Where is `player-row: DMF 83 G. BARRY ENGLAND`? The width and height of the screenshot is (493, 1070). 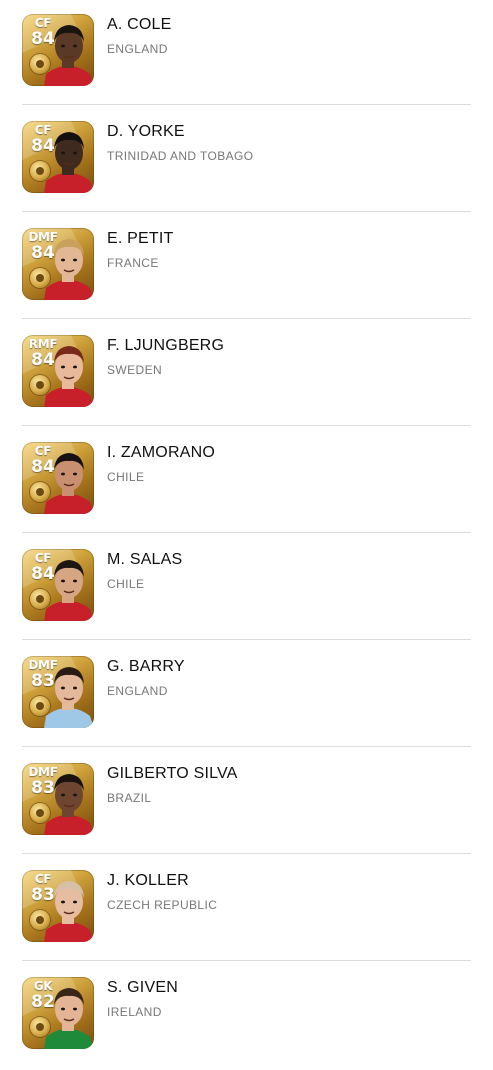
player-row: DMF 83 G. BARRY ENGLAND is located at coordinates (246, 695).